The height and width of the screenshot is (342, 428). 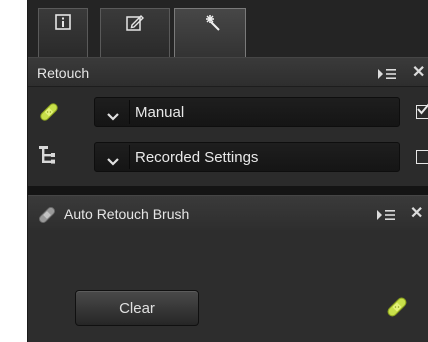 What do you see at coordinates (63, 32) in the screenshot?
I see `tab-info` at bounding box center [63, 32].